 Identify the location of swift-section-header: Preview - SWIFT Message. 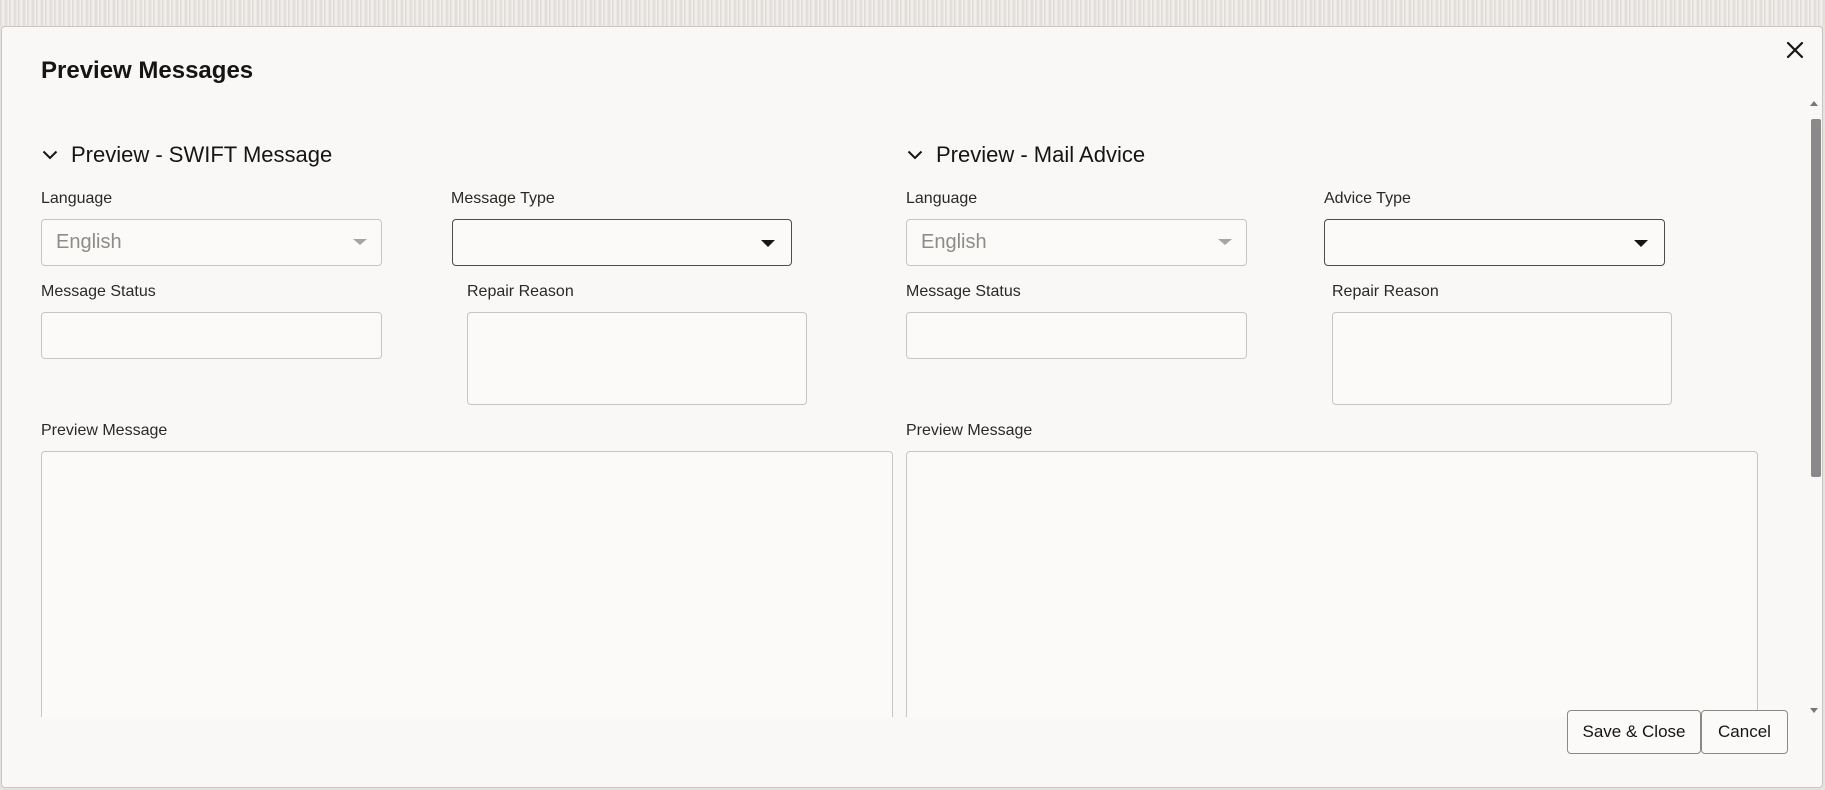
(186, 155).